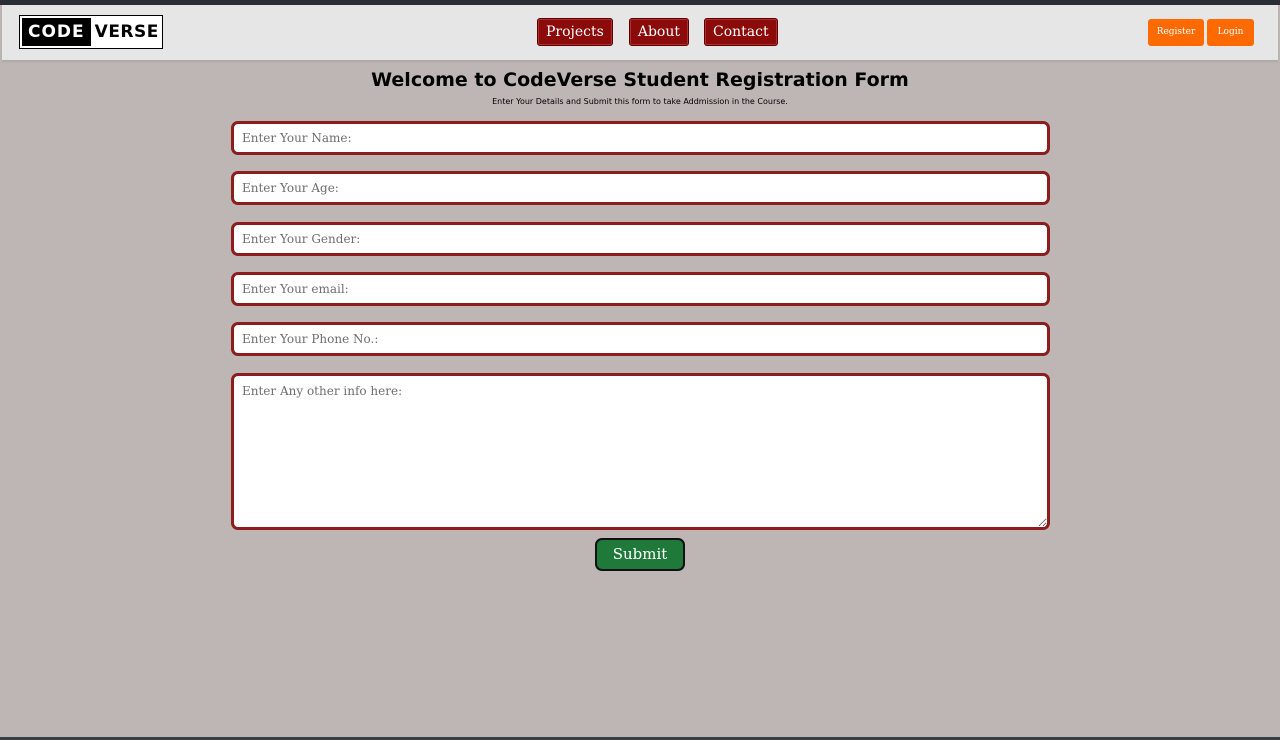  Describe the element at coordinates (56, 32) in the screenshot. I see `logo-code-text: CODE` at that location.